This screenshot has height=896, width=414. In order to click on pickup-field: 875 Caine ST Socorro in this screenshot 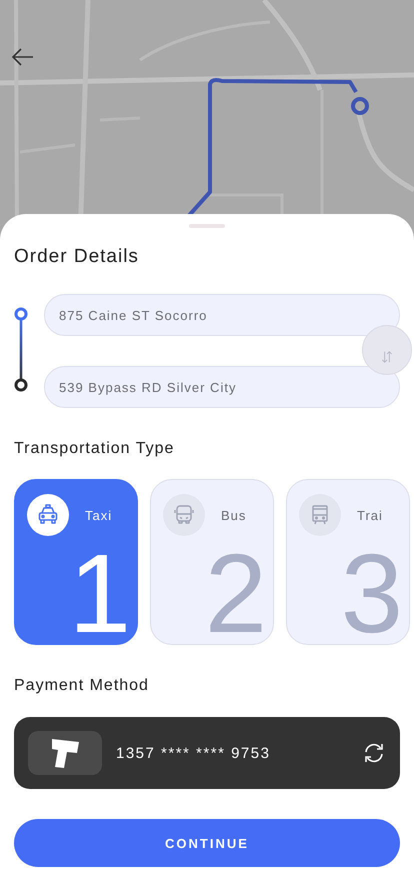, I will do `click(222, 315)`.